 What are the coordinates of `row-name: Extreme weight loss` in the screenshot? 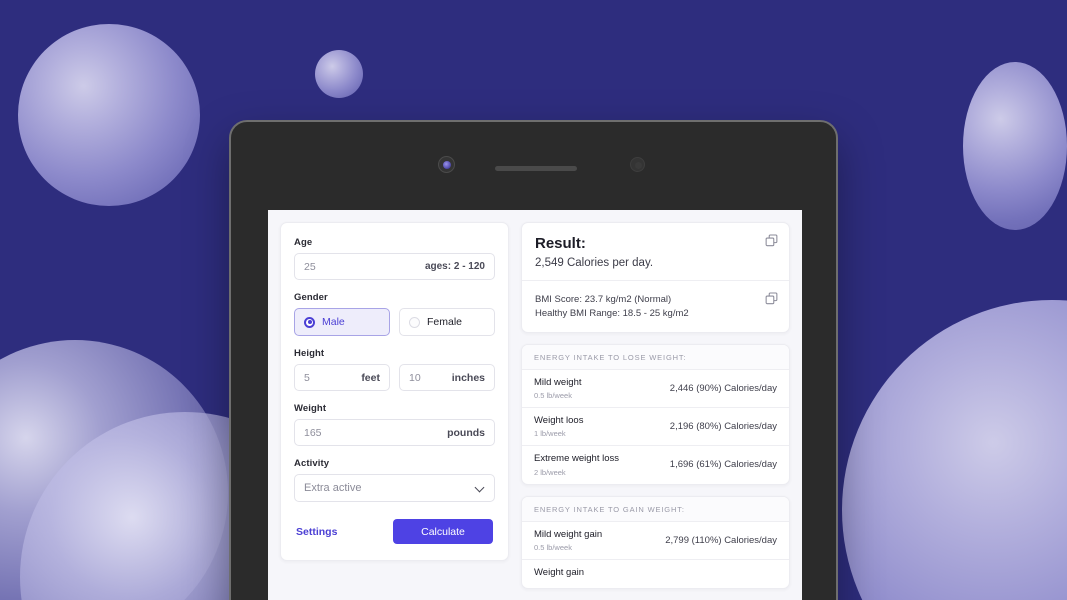 It's located at (577, 459).